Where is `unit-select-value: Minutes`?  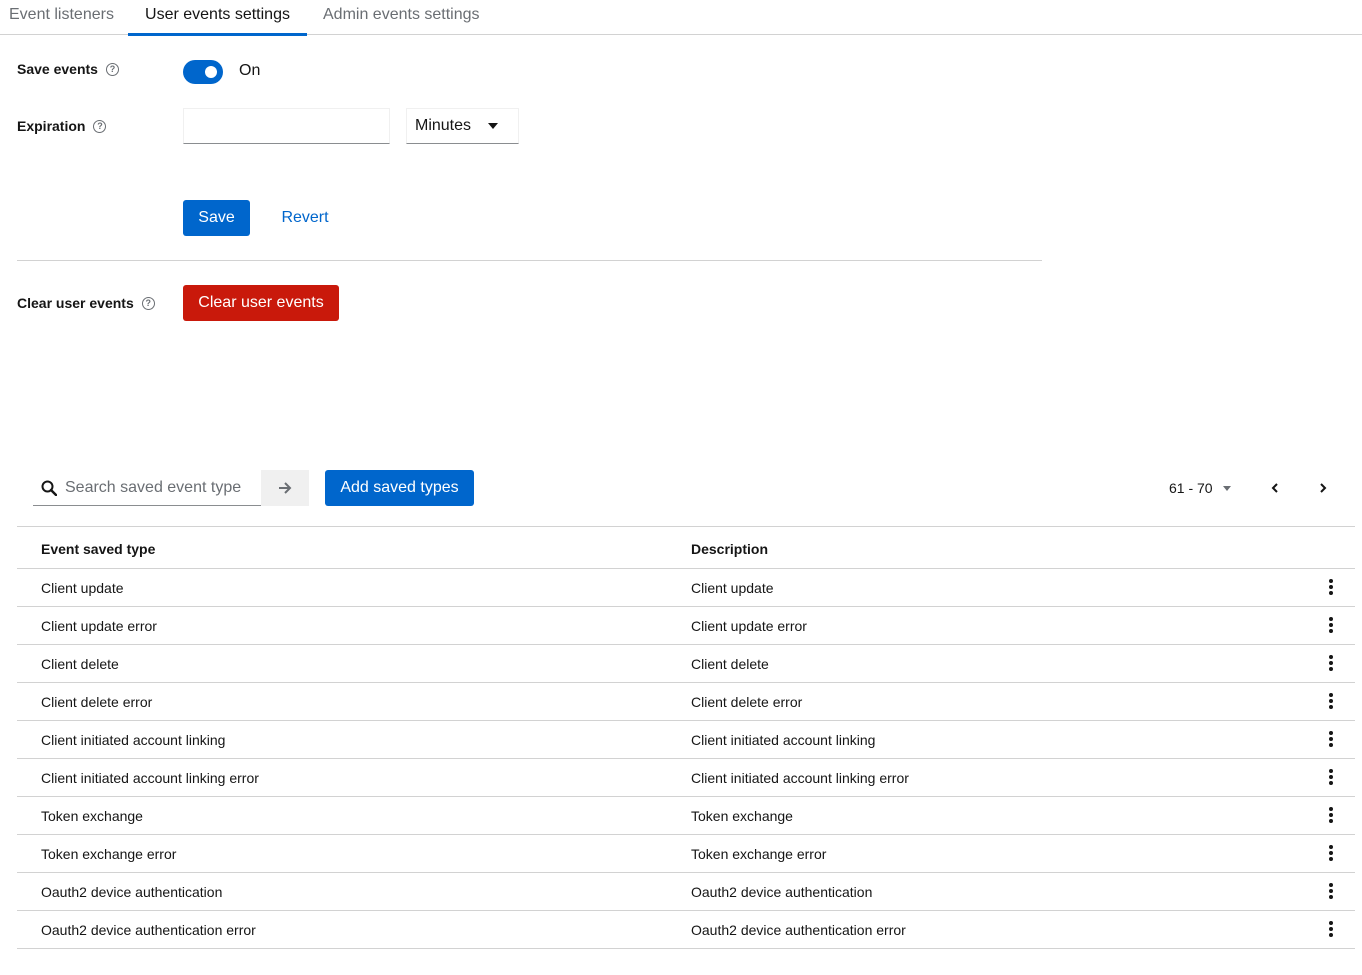 unit-select-value: Minutes is located at coordinates (443, 125).